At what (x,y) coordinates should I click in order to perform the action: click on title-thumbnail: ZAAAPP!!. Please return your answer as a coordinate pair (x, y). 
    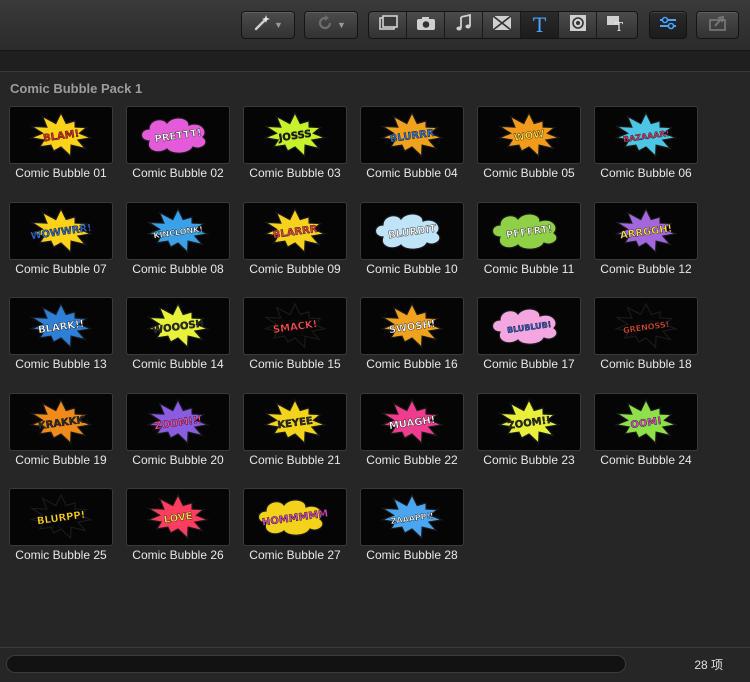
    Looking at the image, I should click on (412, 517).